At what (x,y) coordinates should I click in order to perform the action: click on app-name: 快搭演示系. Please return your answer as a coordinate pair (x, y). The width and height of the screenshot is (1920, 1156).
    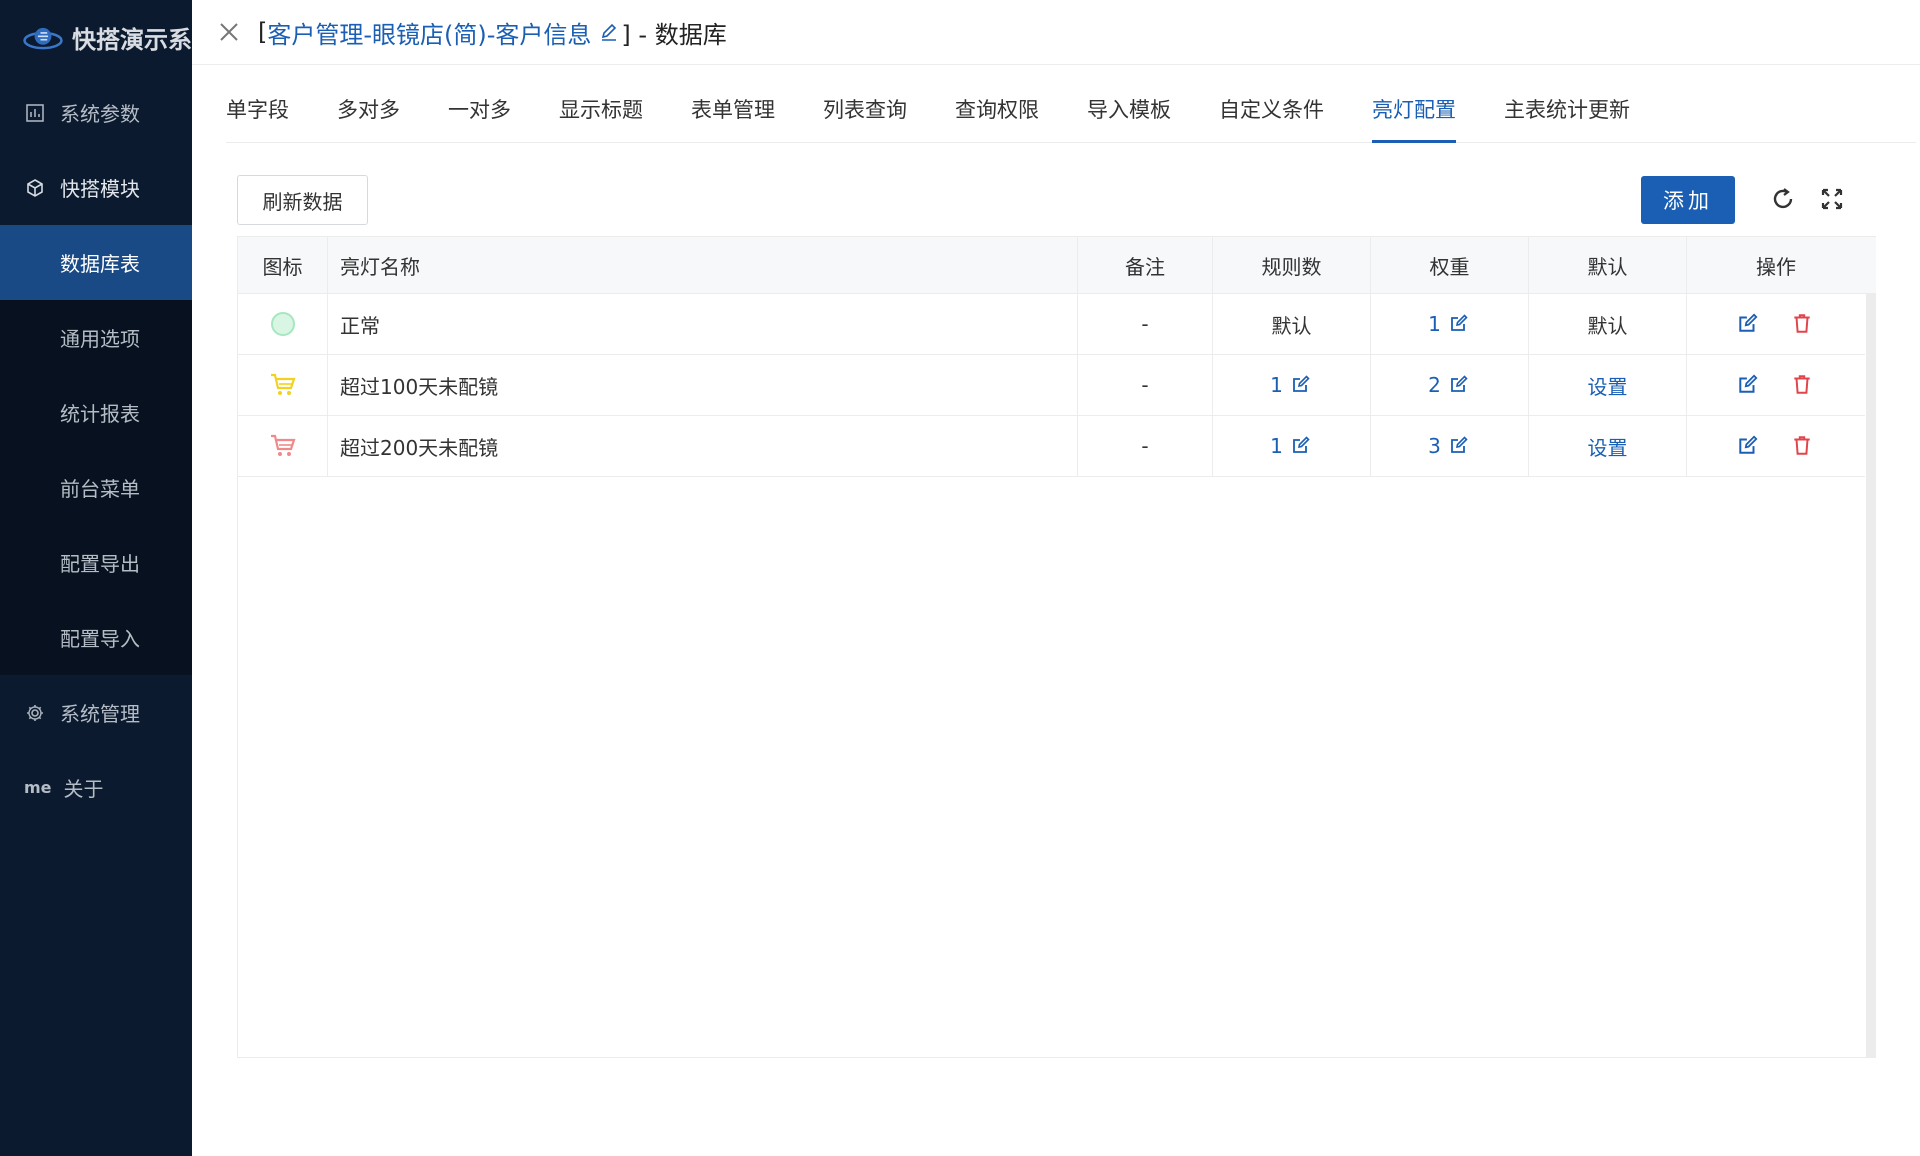
    Looking at the image, I should click on (132, 40).